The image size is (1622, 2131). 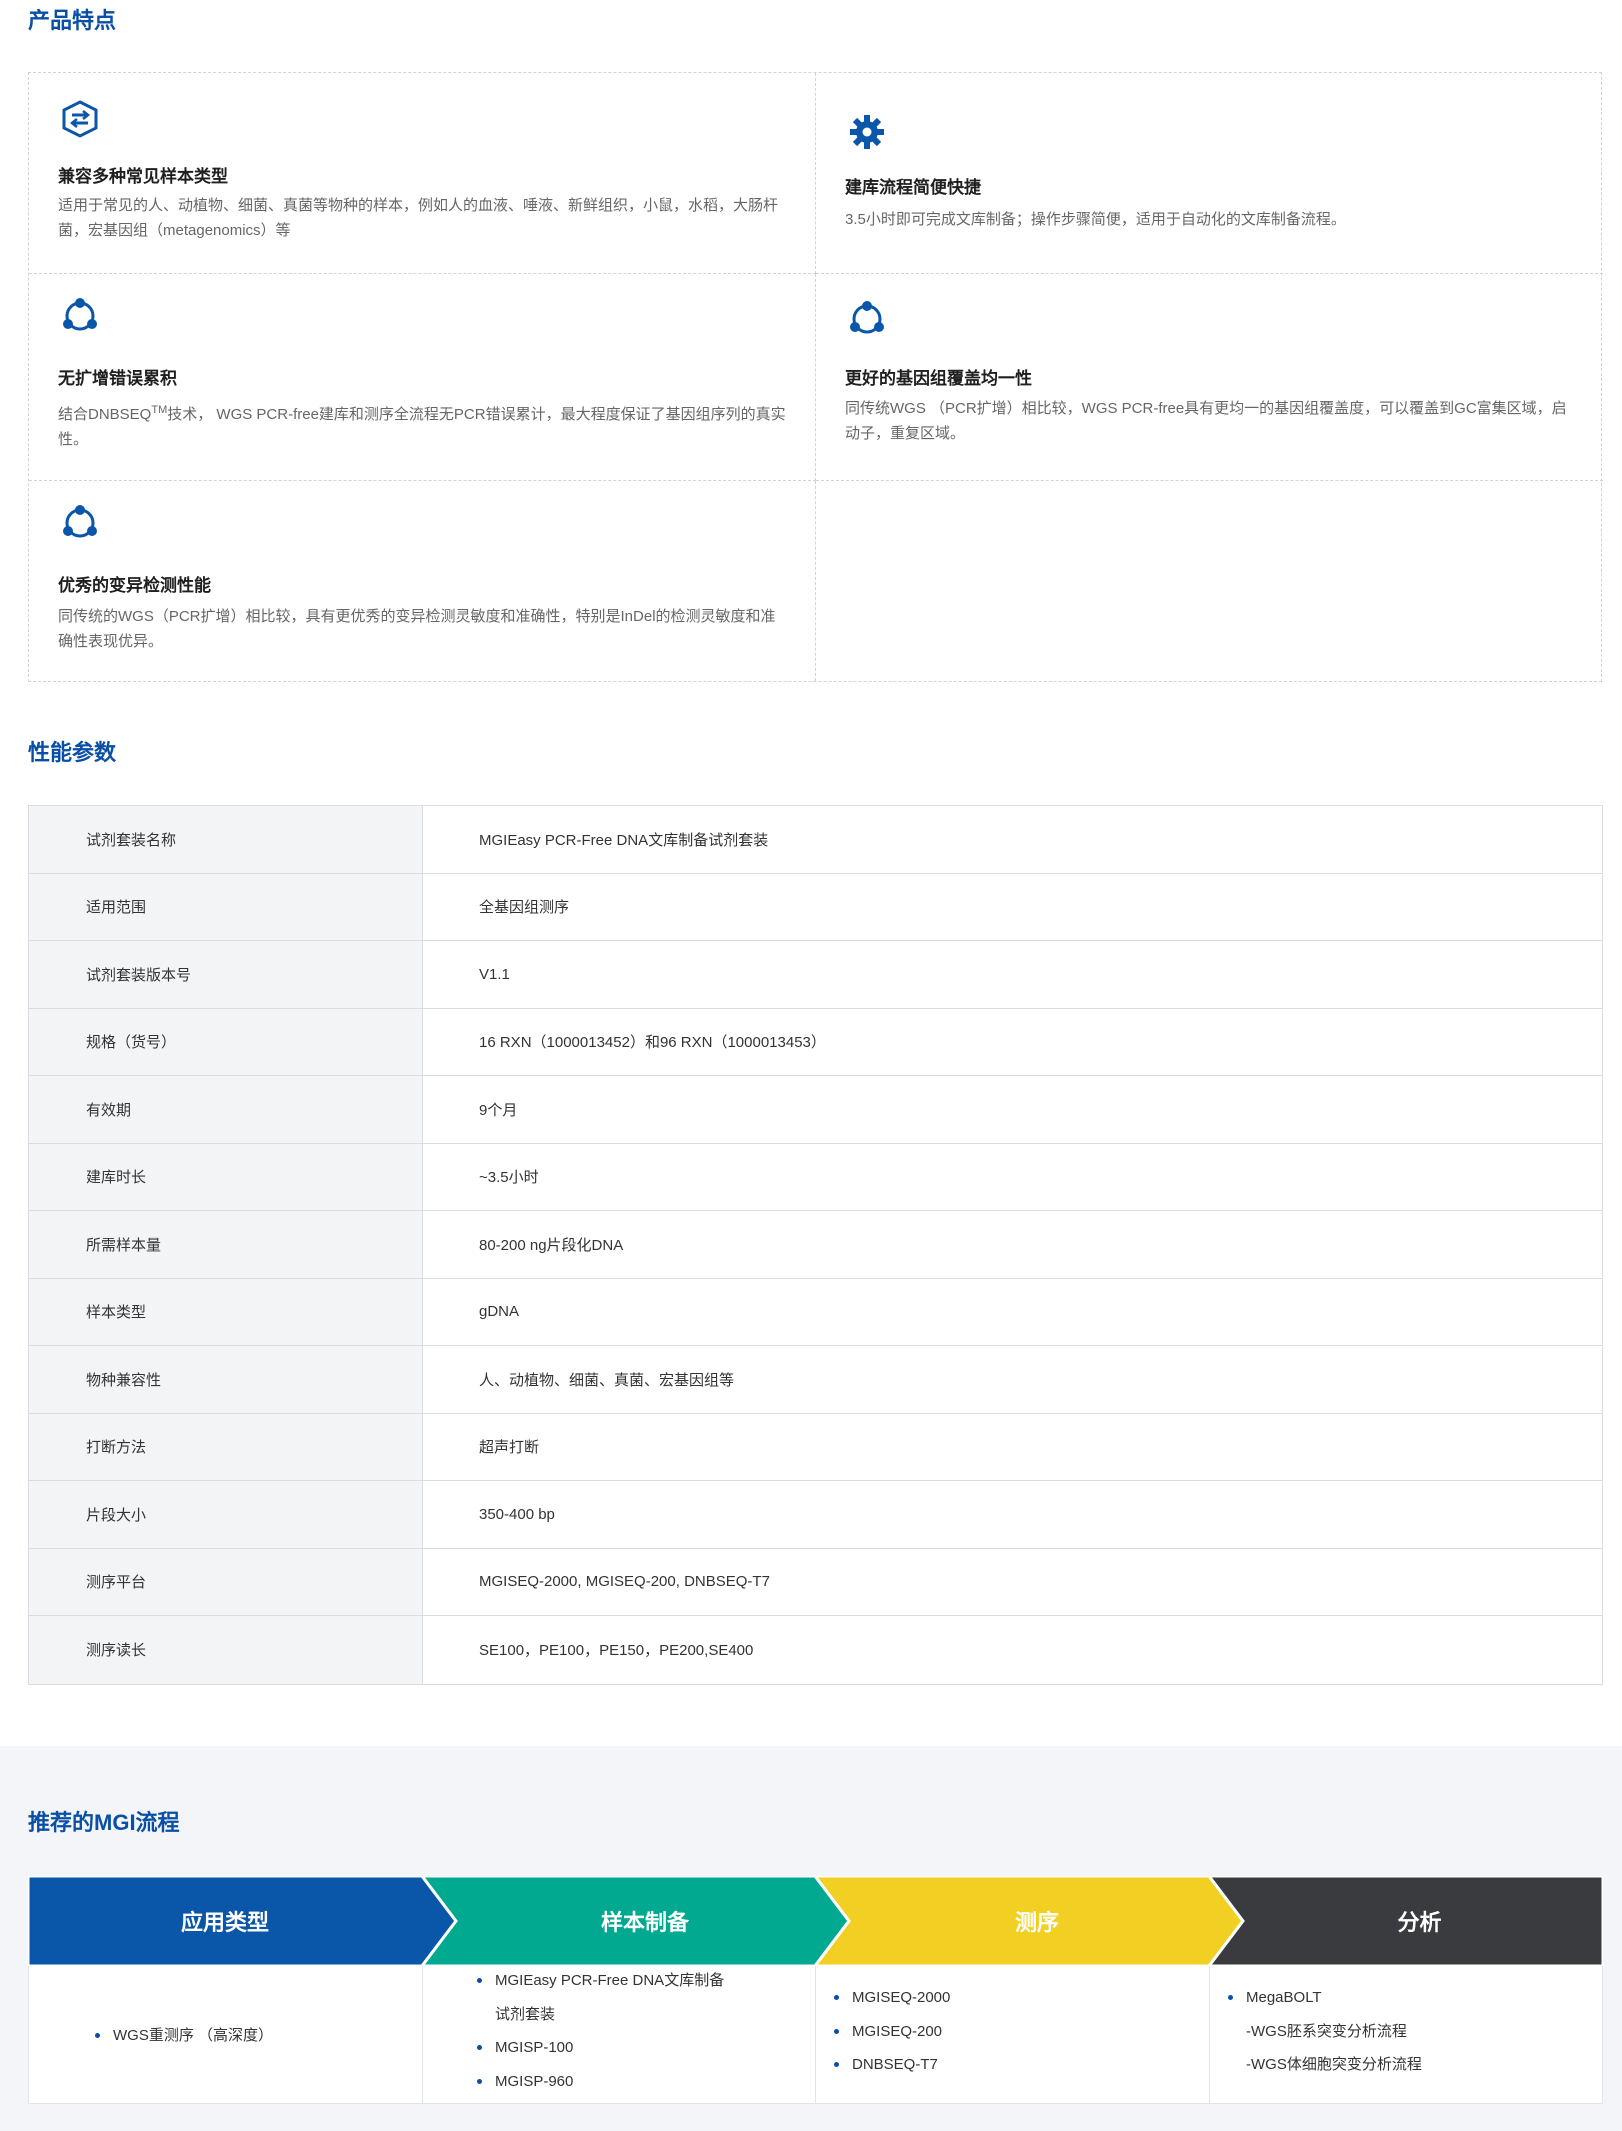 I want to click on spec-value: 超声打断, so click(x=509, y=1448).